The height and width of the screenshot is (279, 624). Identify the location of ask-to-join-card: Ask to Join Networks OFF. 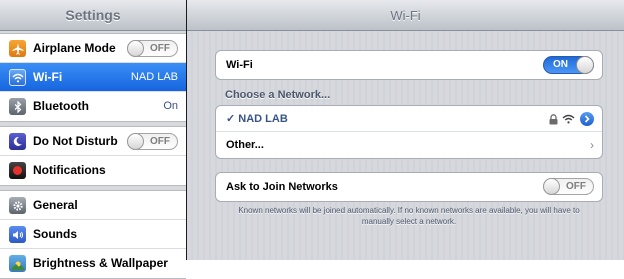
(409, 187).